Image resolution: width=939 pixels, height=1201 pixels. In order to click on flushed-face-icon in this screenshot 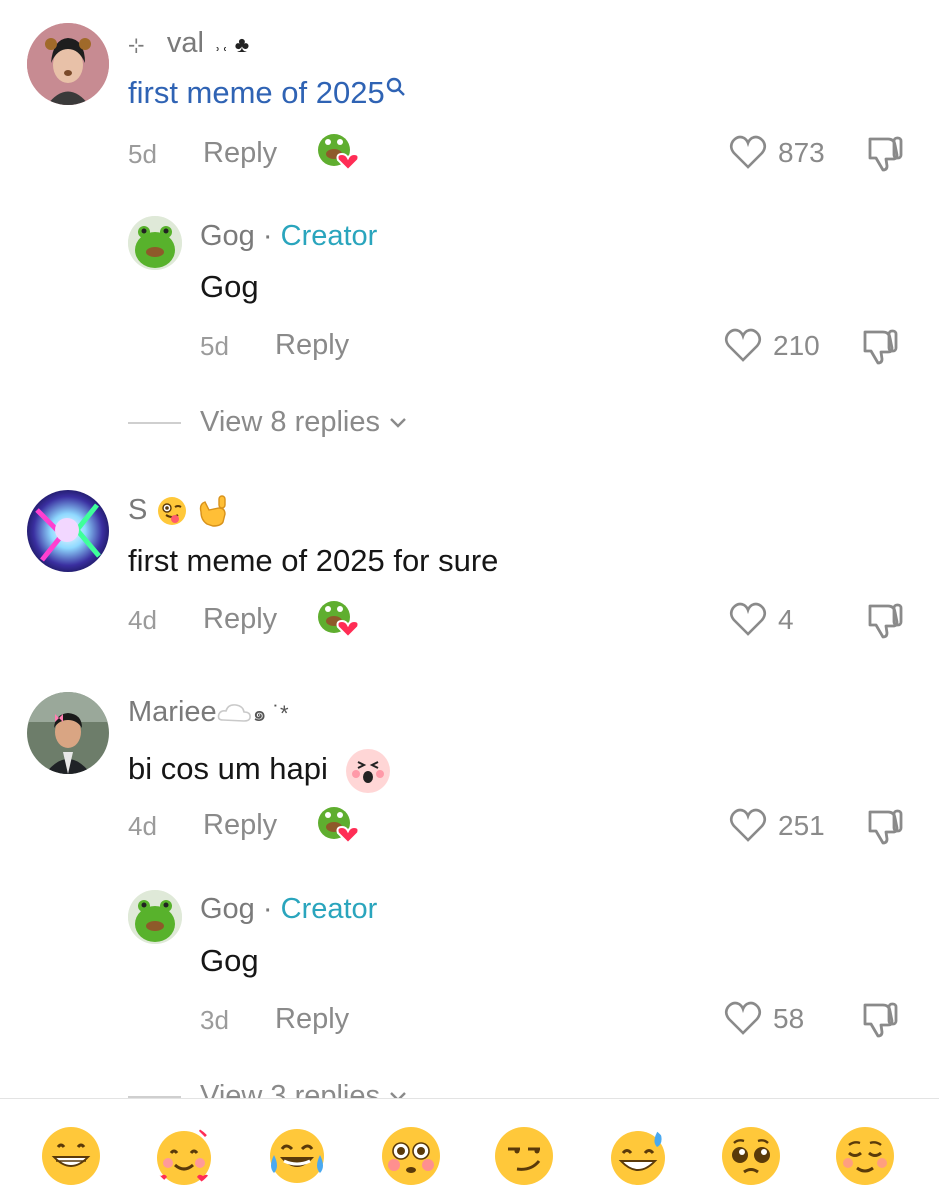, I will do `click(411, 1156)`.